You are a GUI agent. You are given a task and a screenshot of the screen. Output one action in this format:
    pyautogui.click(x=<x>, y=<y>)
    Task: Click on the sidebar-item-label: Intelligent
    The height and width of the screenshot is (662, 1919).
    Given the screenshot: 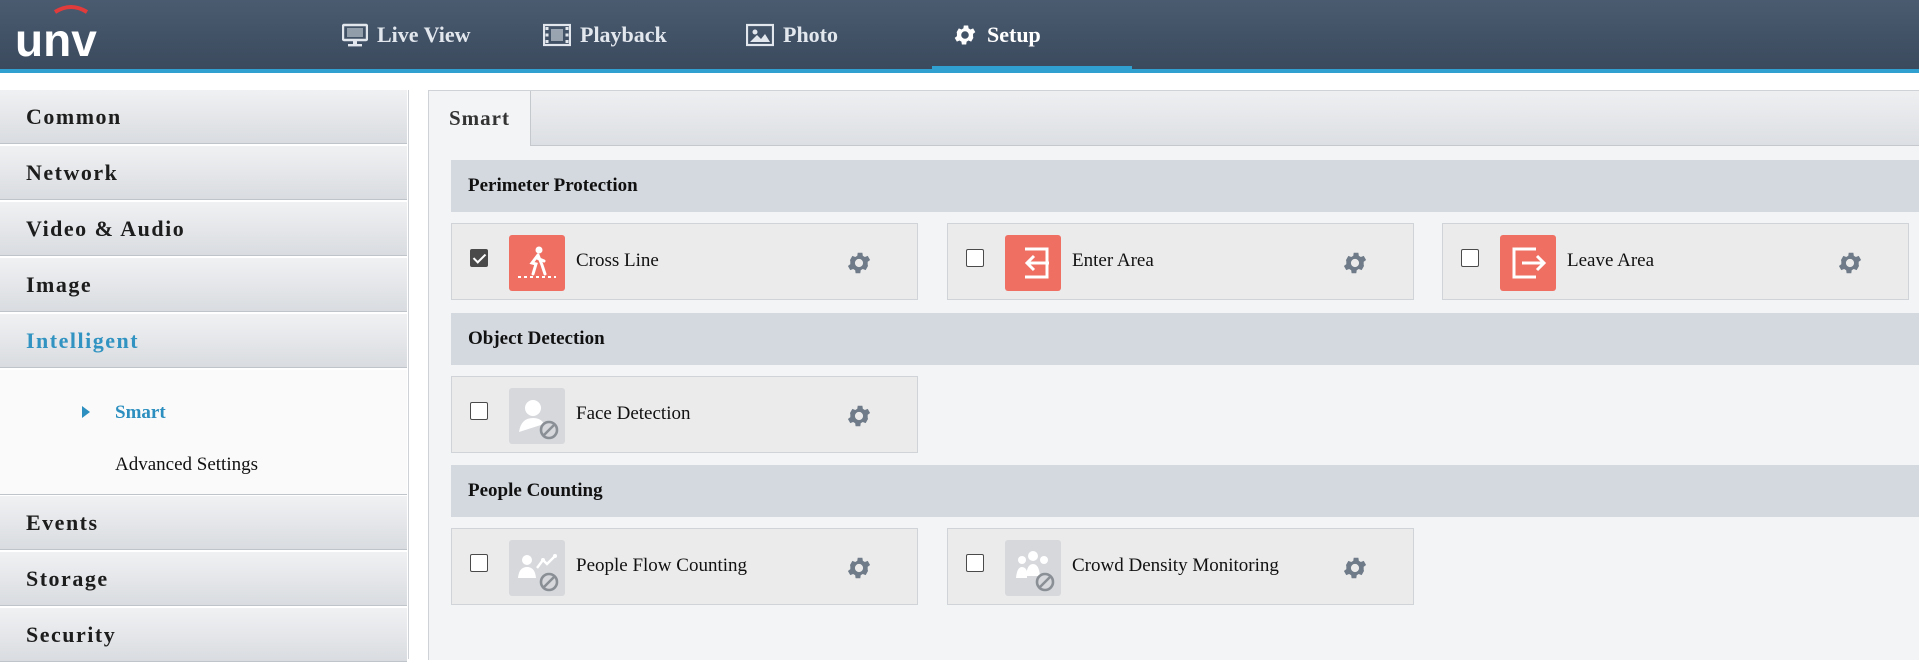 What is the action you would take?
    pyautogui.click(x=83, y=340)
    